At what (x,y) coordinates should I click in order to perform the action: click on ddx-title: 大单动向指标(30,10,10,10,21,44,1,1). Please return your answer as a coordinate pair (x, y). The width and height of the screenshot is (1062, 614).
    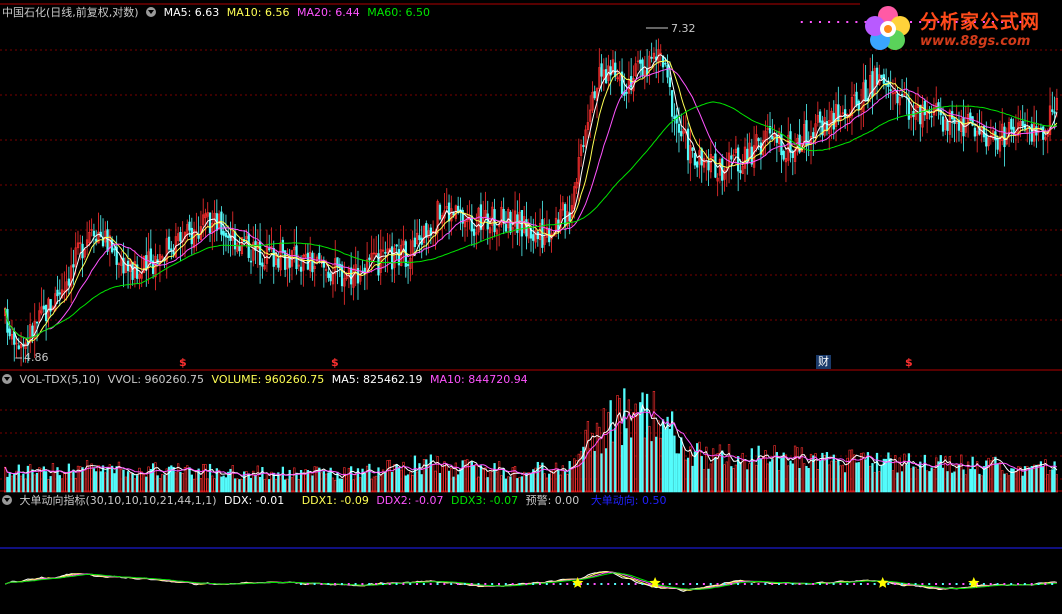
    Looking at the image, I should click on (118, 500).